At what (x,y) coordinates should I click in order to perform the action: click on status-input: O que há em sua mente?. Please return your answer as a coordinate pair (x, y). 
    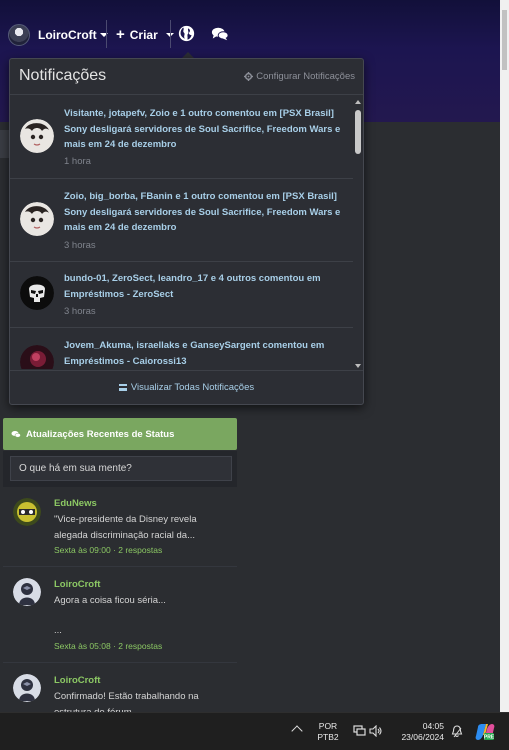
    Looking at the image, I should click on (121, 468).